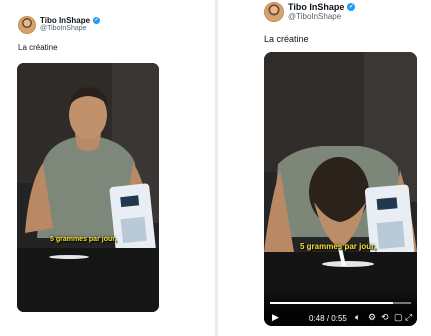 Image resolution: width=431 pixels, height=336 pixels. What do you see at coordinates (385, 317) in the screenshot?
I see `loop-icon: ⟲` at bounding box center [385, 317].